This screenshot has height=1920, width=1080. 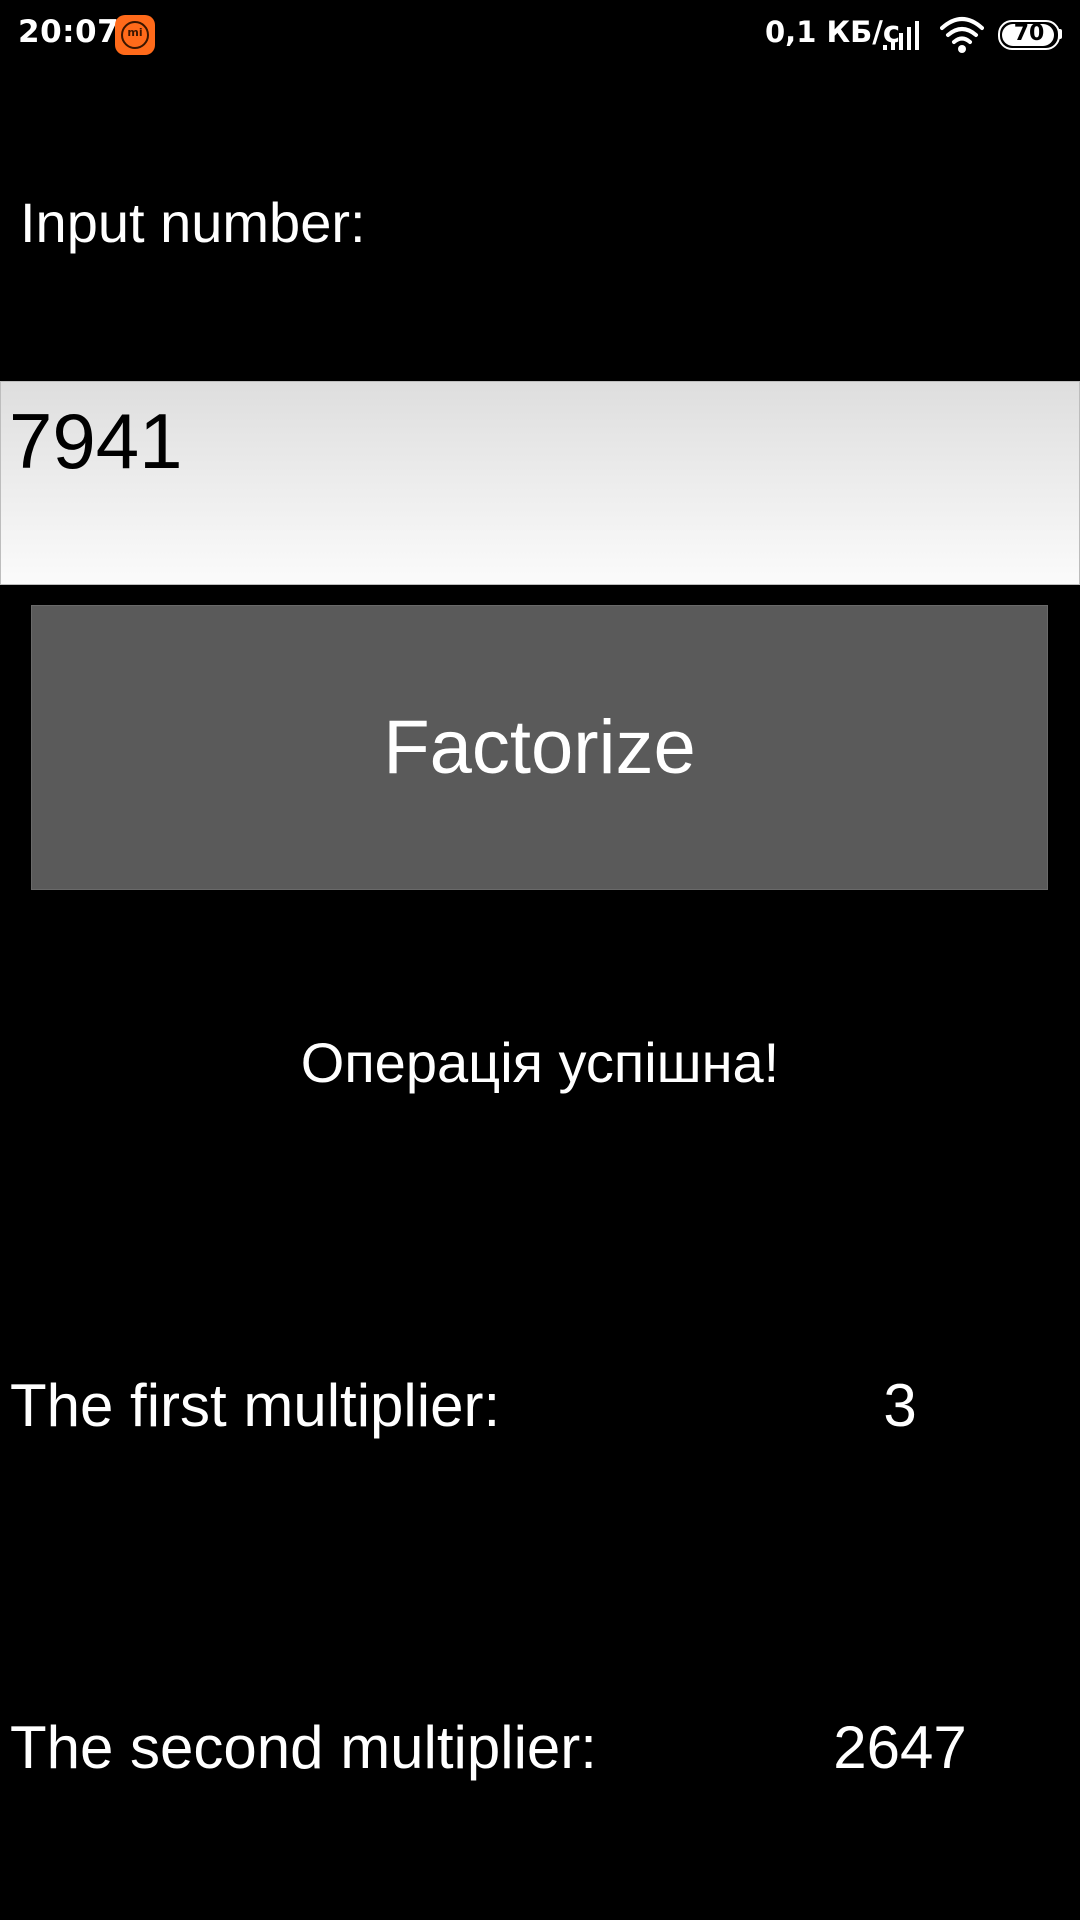 What do you see at coordinates (833, 32) in the screenshot?
I see `network-speed: 0,1 КБ/с` at bounding box center [833, 32].